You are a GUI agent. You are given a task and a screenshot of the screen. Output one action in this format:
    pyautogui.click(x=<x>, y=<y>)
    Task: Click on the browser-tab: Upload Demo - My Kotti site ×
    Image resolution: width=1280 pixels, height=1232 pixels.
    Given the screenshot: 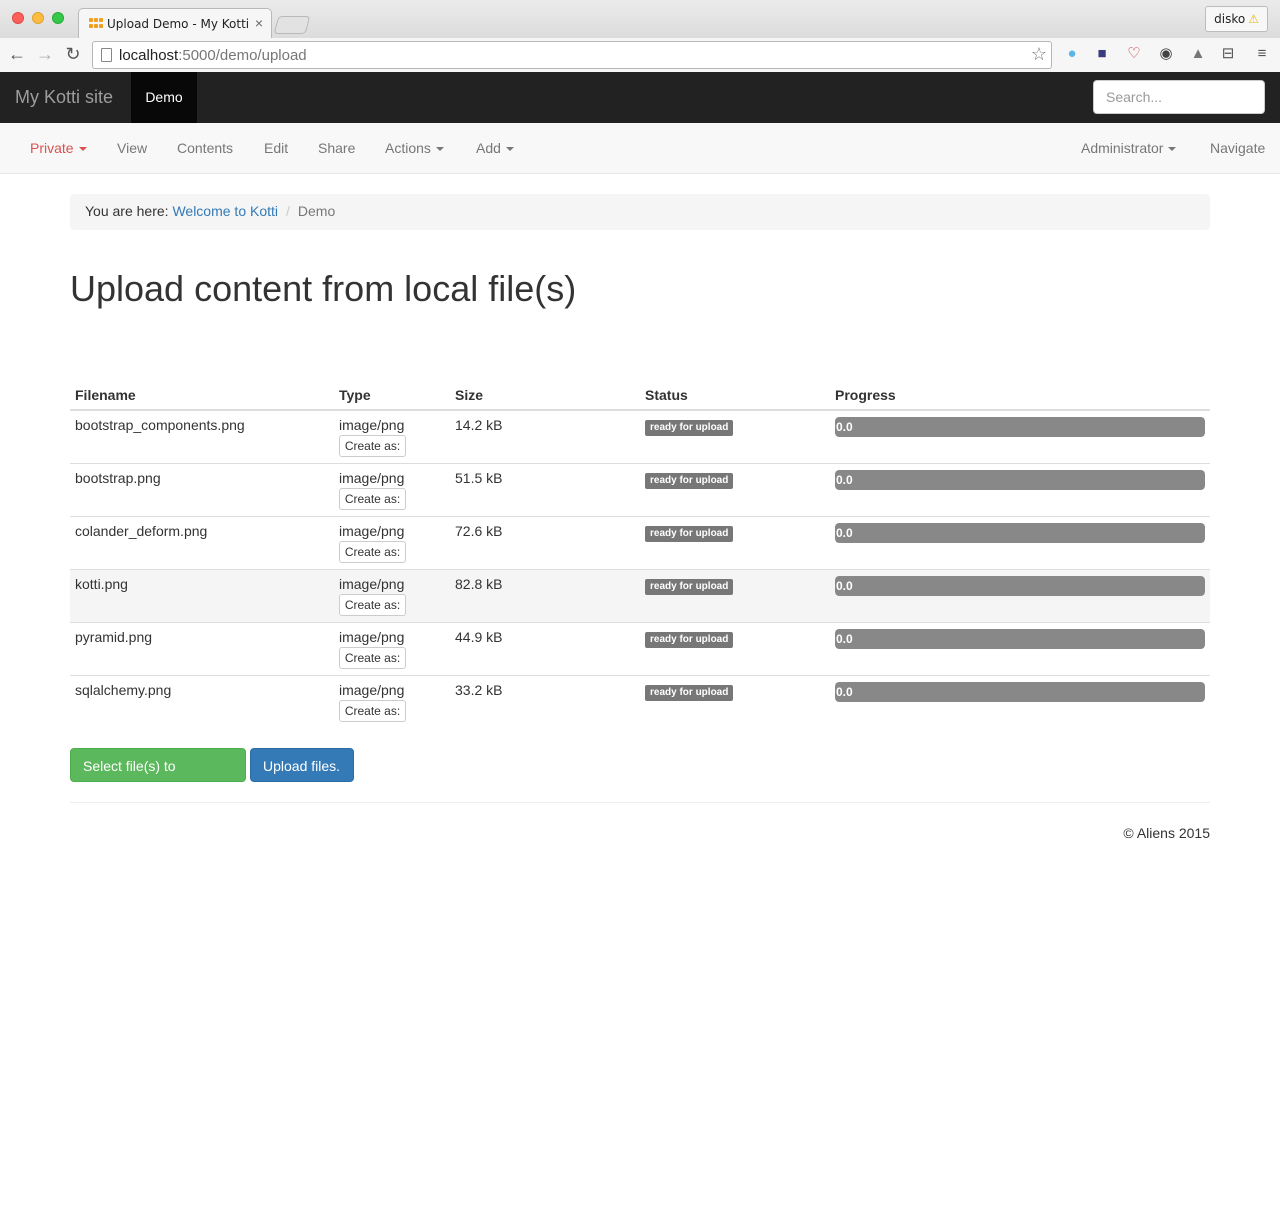 What is the action you would take?
    pyautogui.click(x=175, y=23)
    